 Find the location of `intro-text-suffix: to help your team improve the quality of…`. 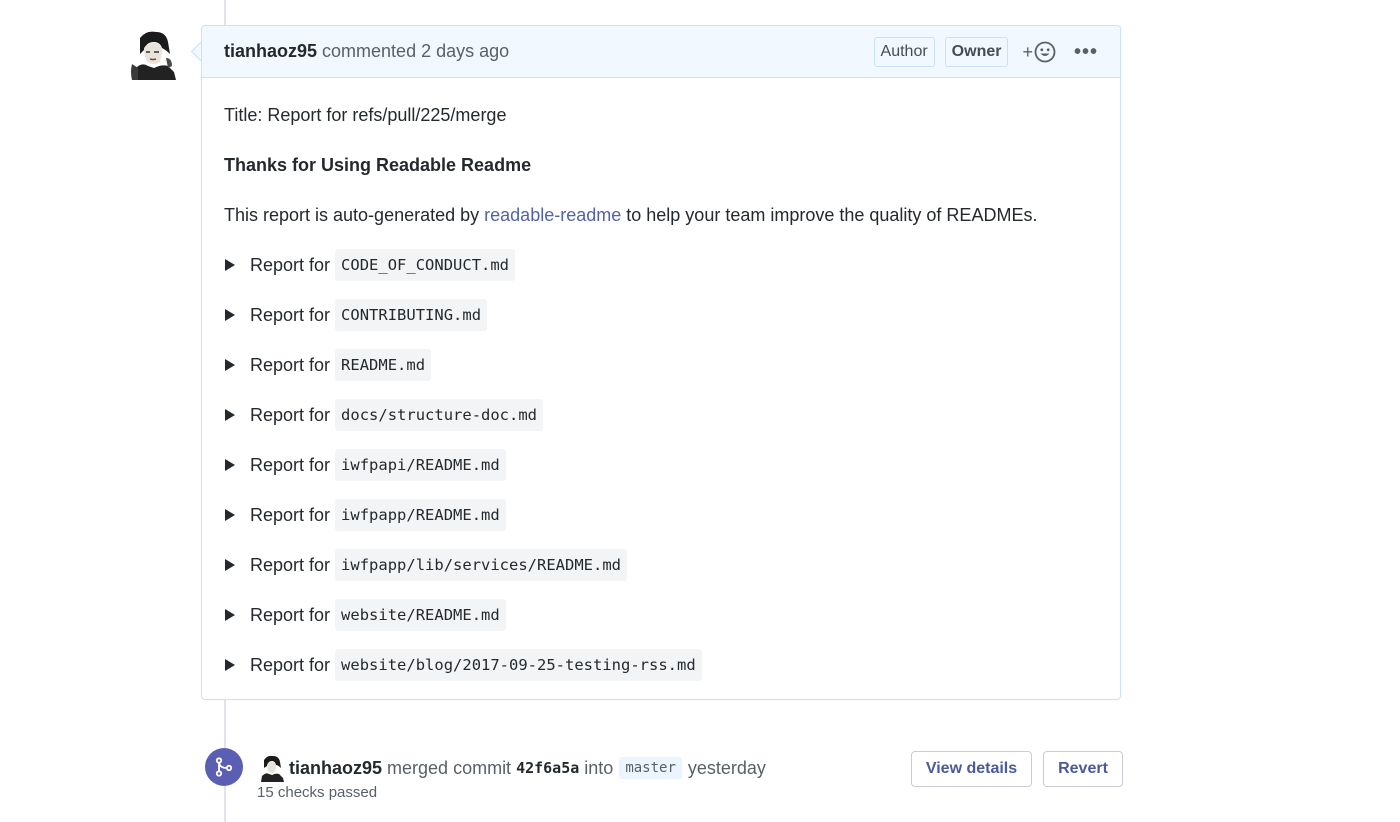

intro-text-suffix: to help your team improve the quality of… is located at coordinates (832, 215).